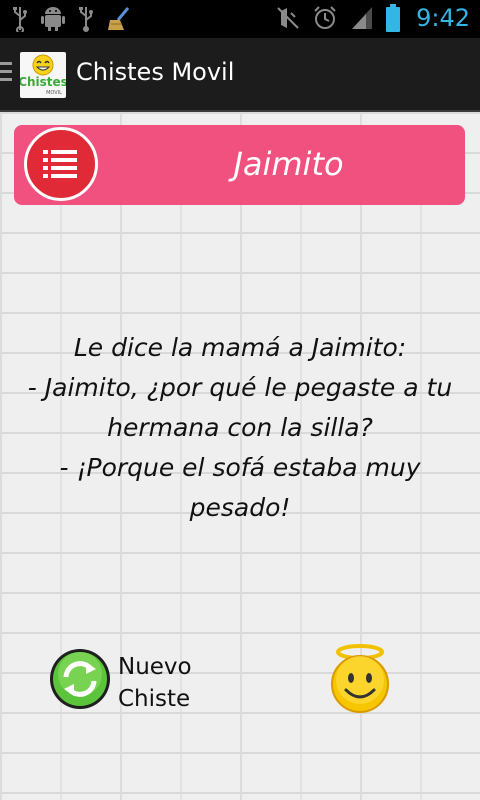 This screenshot has width=480, height=800. I want to click on drawer-menu-icon, so click(8, 74).